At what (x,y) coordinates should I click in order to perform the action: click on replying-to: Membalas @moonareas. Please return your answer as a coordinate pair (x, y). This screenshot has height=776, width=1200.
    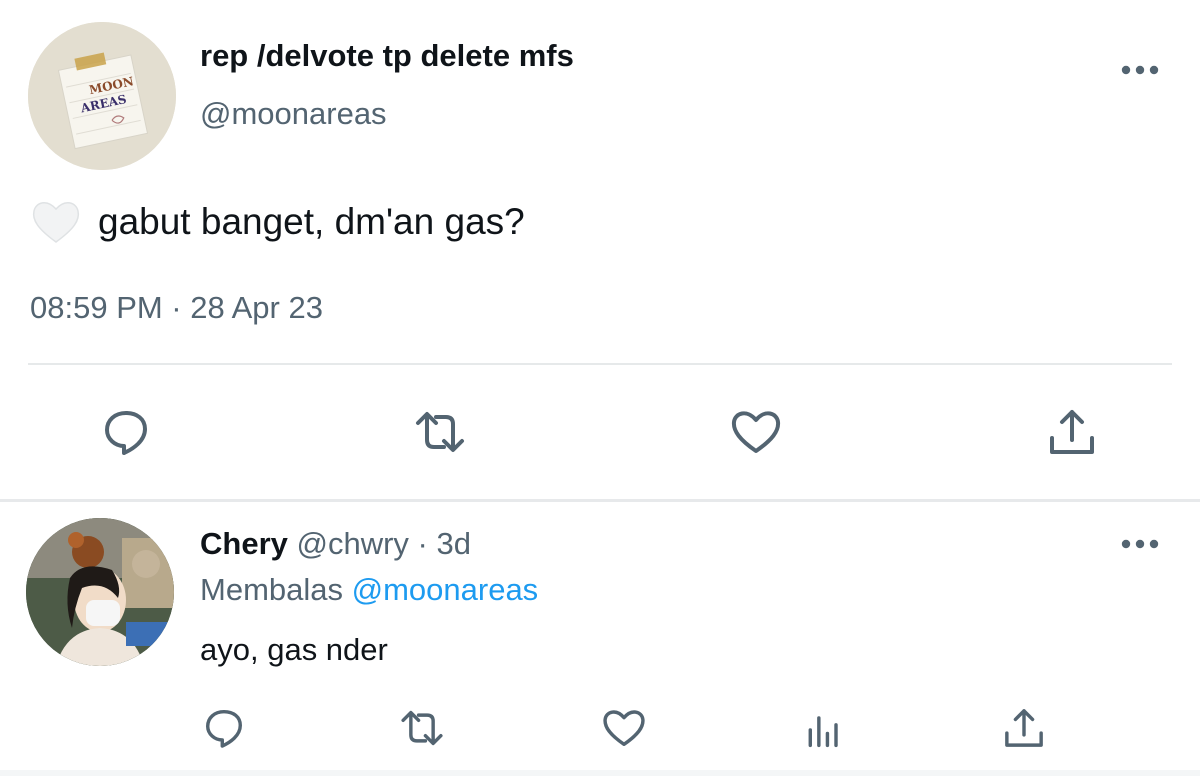
    Looking at the image, I should click on (369, 590).